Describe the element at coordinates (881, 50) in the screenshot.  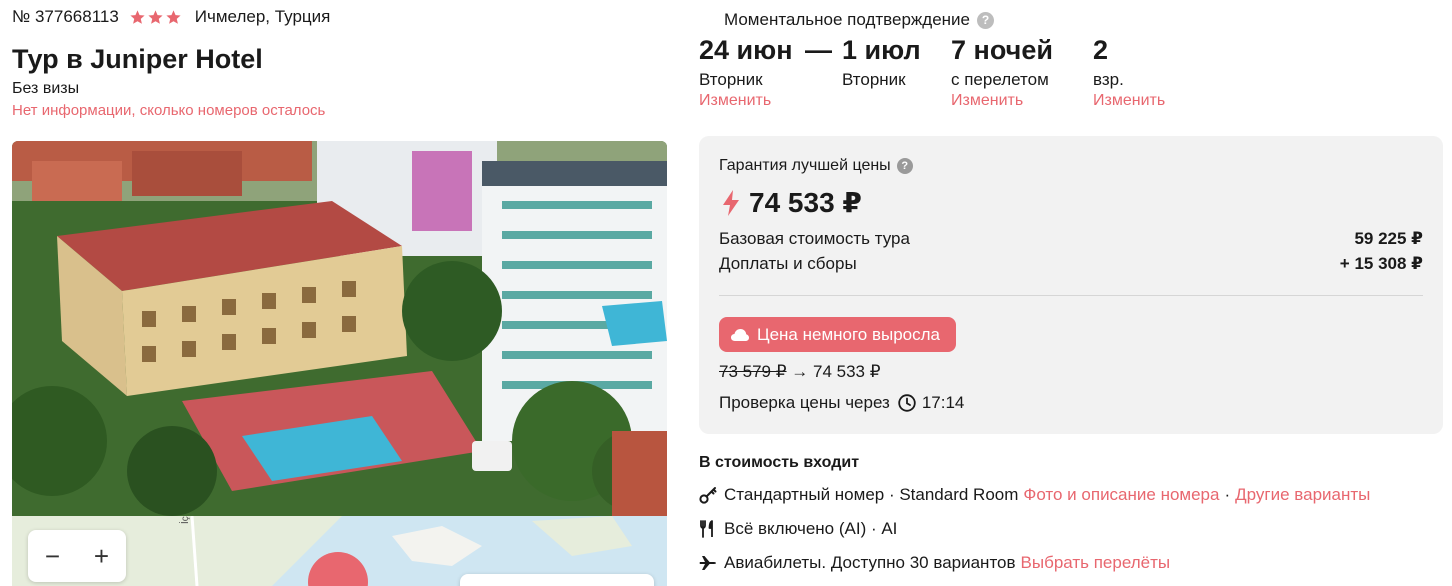
I see `end-date-value: 1 июл` at that location.